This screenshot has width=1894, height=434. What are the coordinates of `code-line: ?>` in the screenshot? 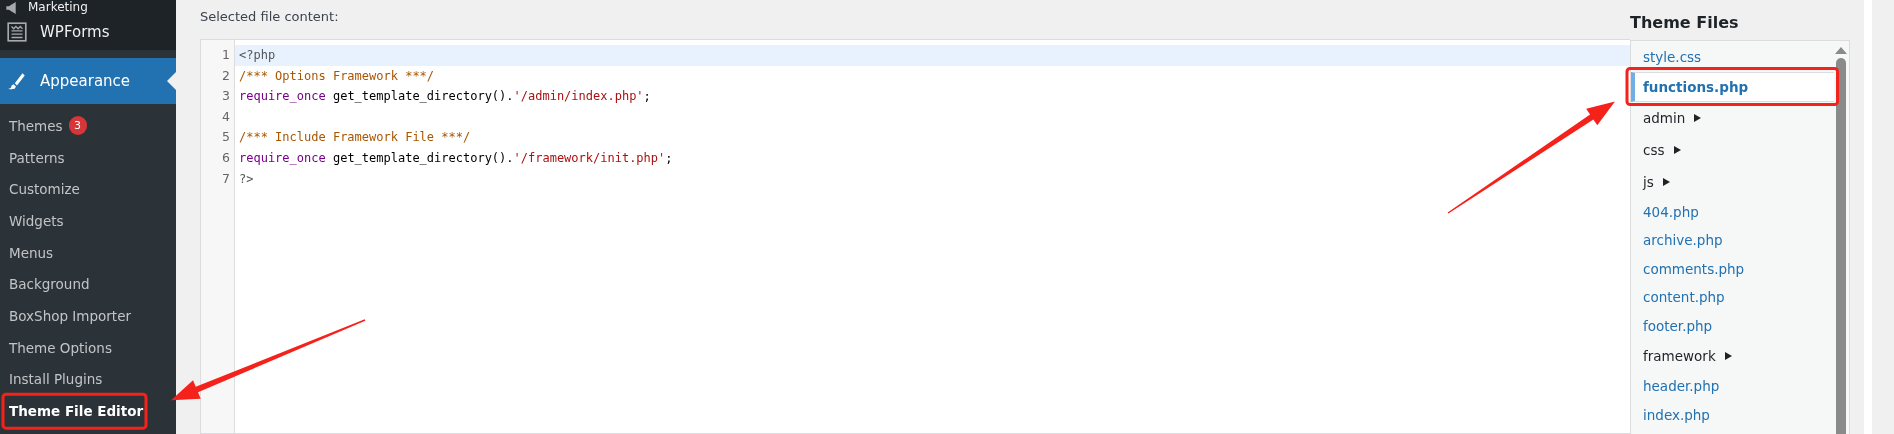 It's located at (246, 178).